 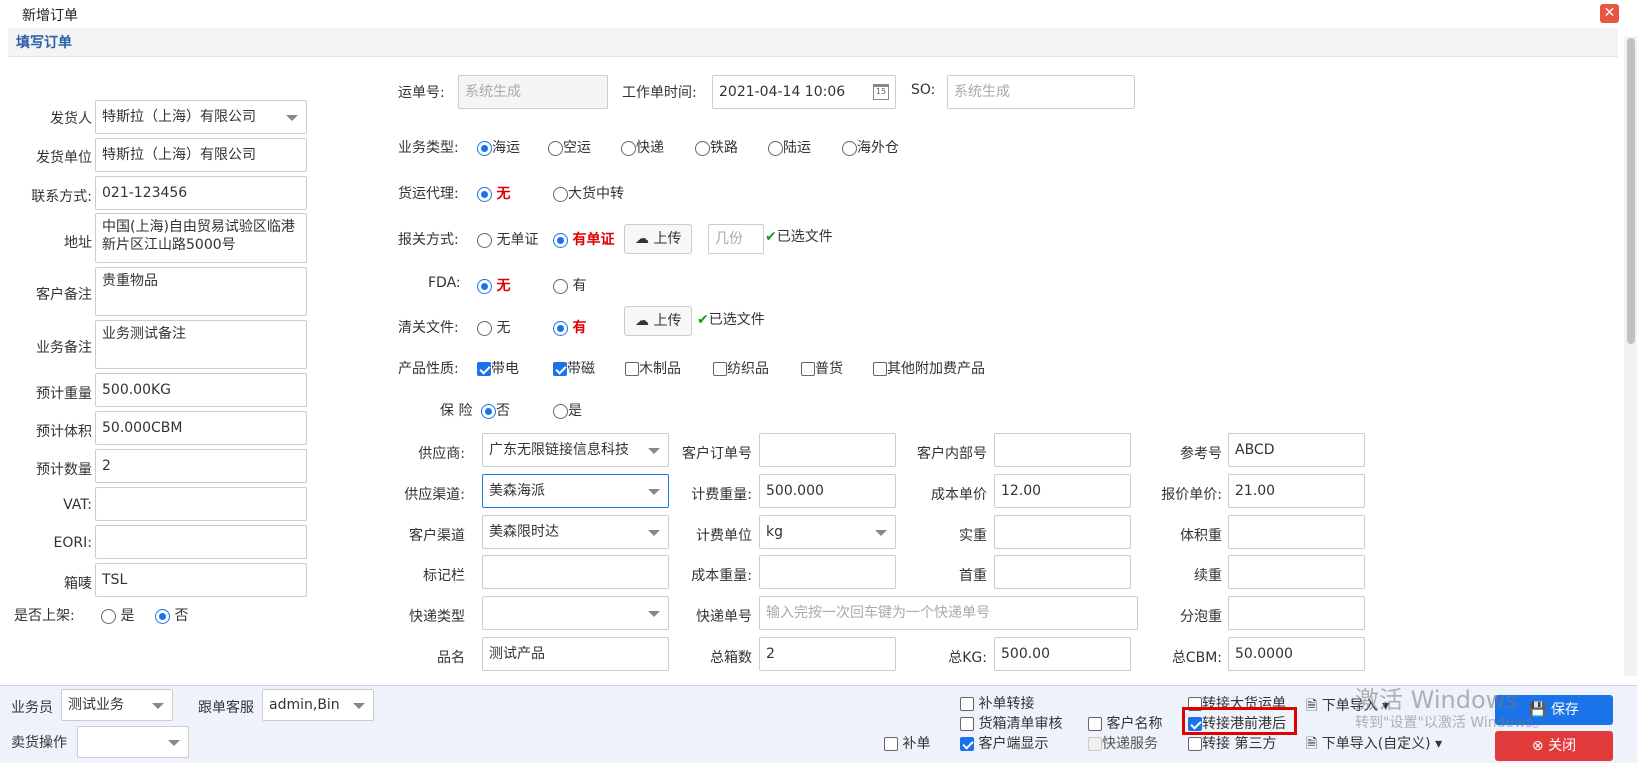 What do you see at coordinates (503, 328) in the screenshot?
I see `clearance-none-label: 无` at bounding box center [503, 328].